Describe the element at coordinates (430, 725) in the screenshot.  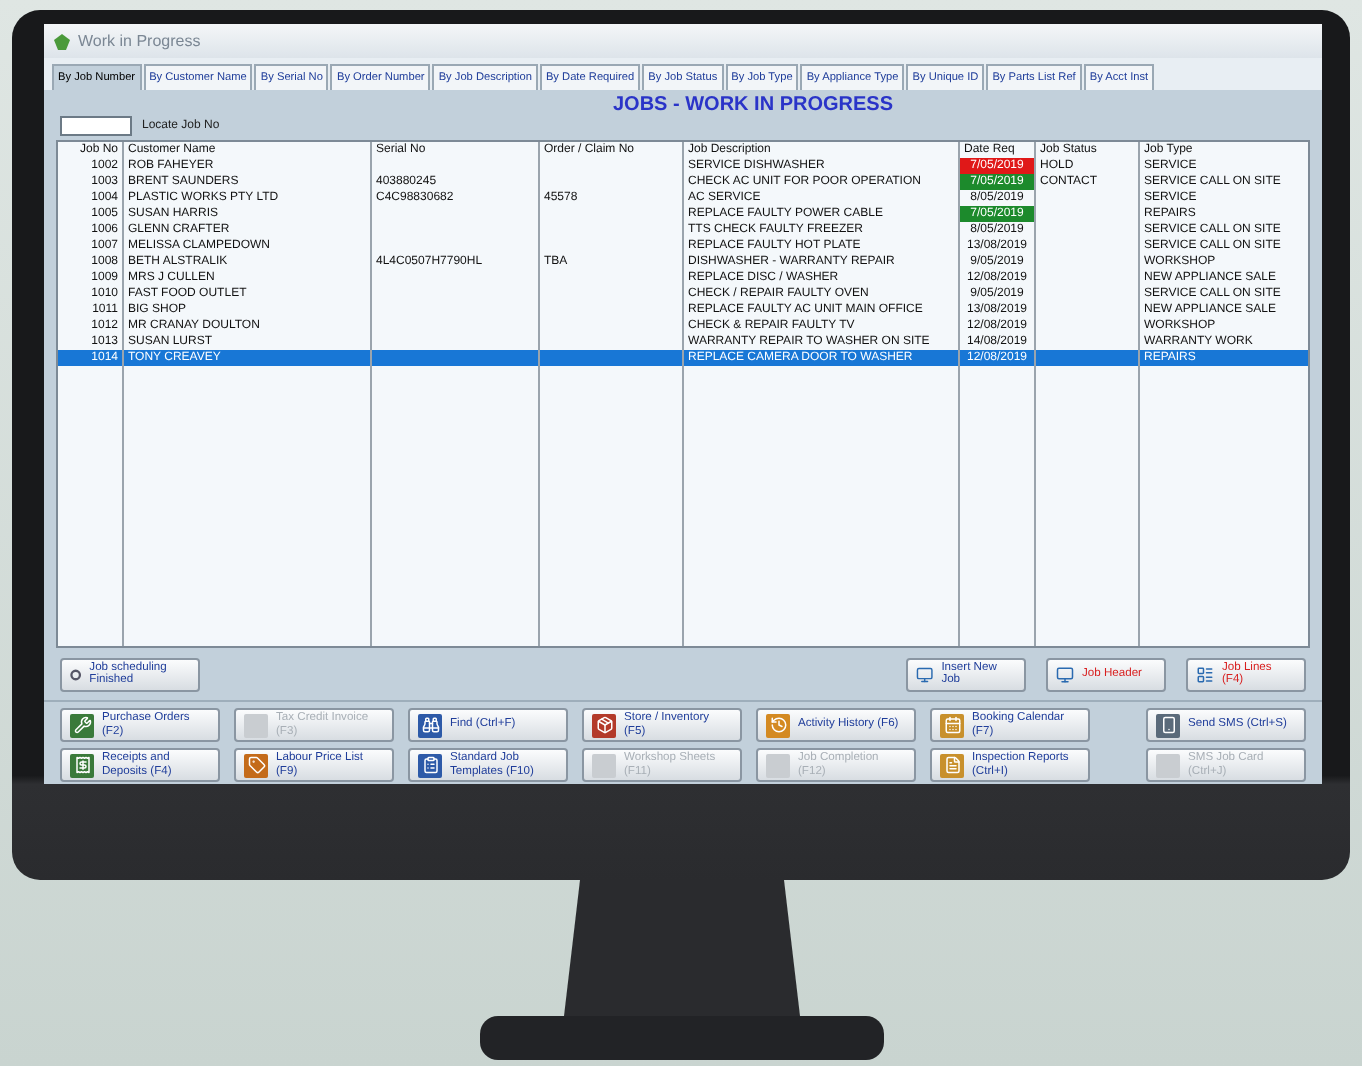
I see `binoculars-icon` at that location.